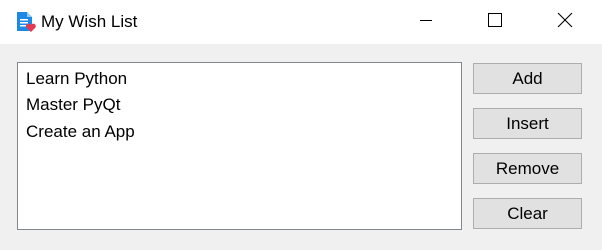 The width and height of the screenshot is (602, 250). I want to click on list-item: Learn Python, so click(76, 79).